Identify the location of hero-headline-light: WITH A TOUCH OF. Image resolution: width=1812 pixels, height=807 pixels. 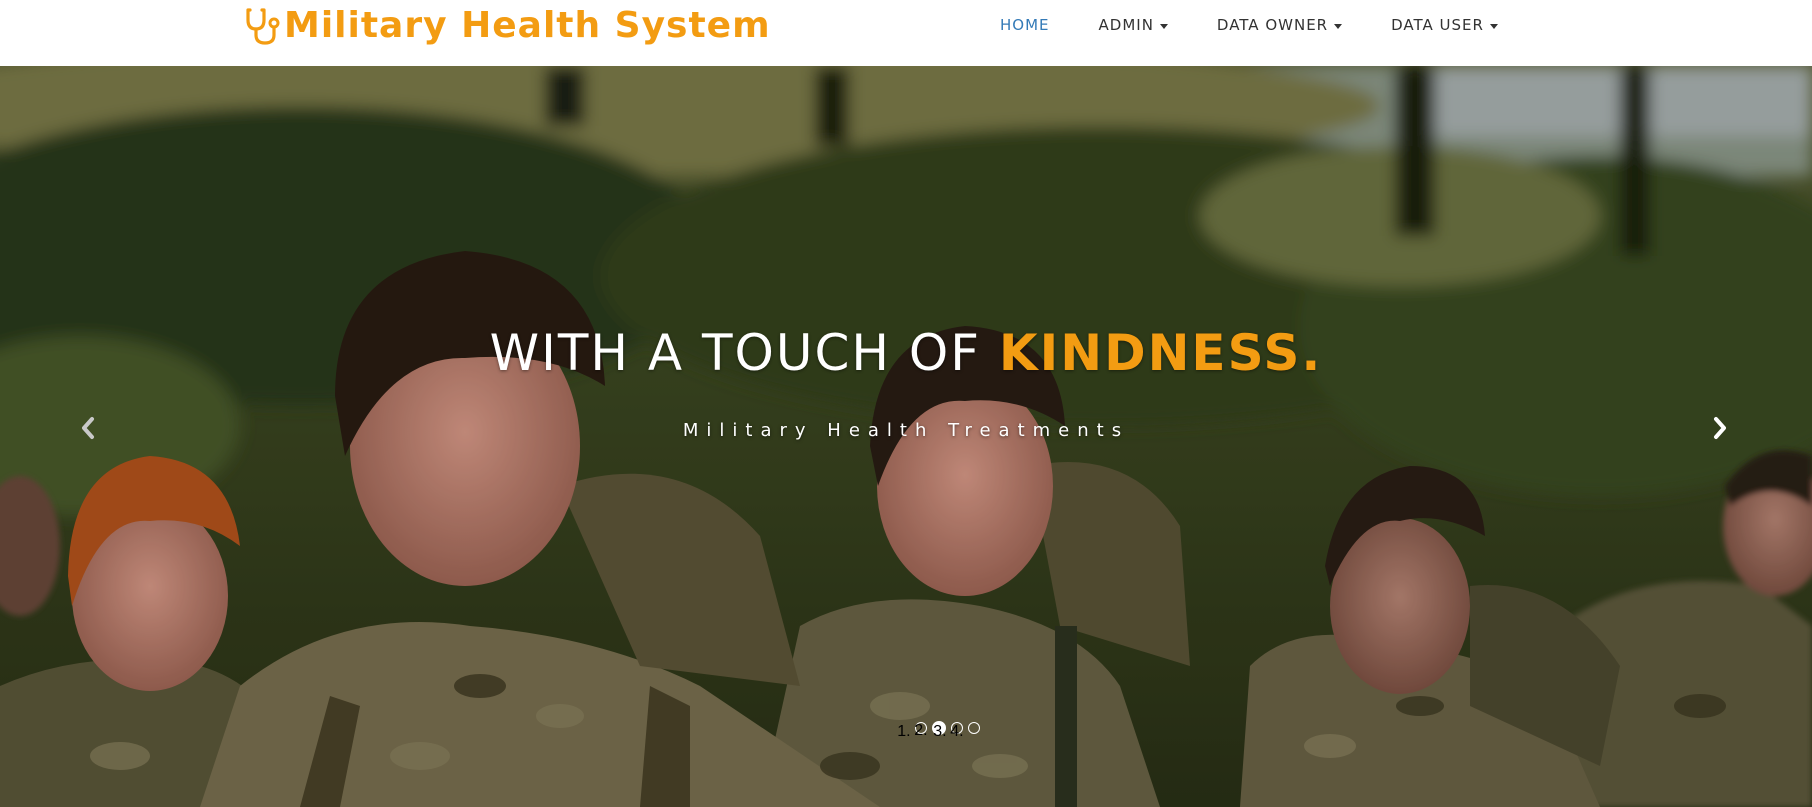
(735, 353).